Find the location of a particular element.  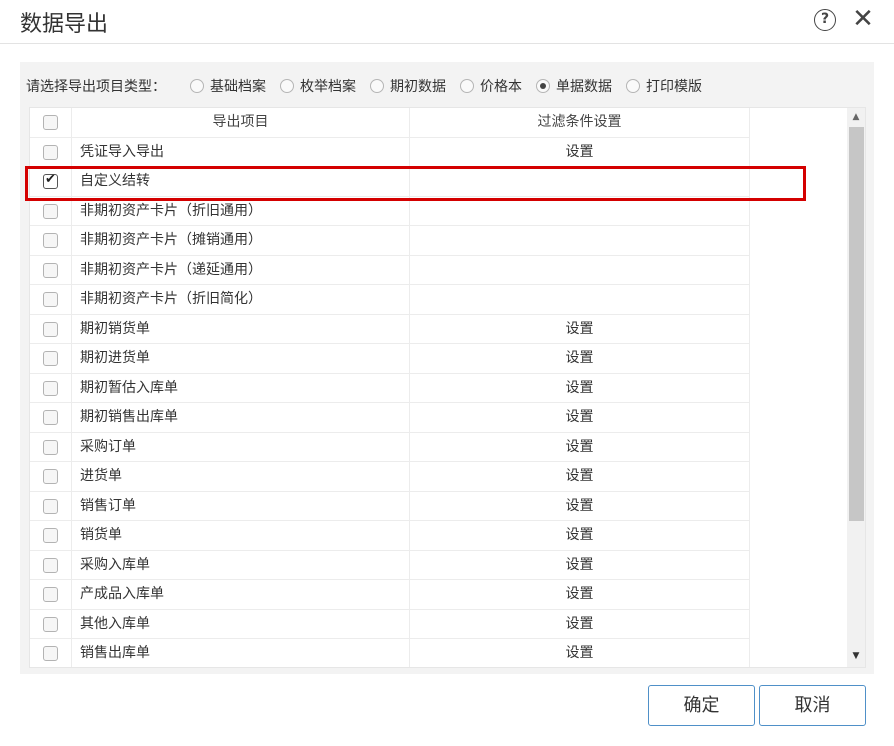

scroll-up-arrow-icon: ▲ is located at coordinates (856, 118).